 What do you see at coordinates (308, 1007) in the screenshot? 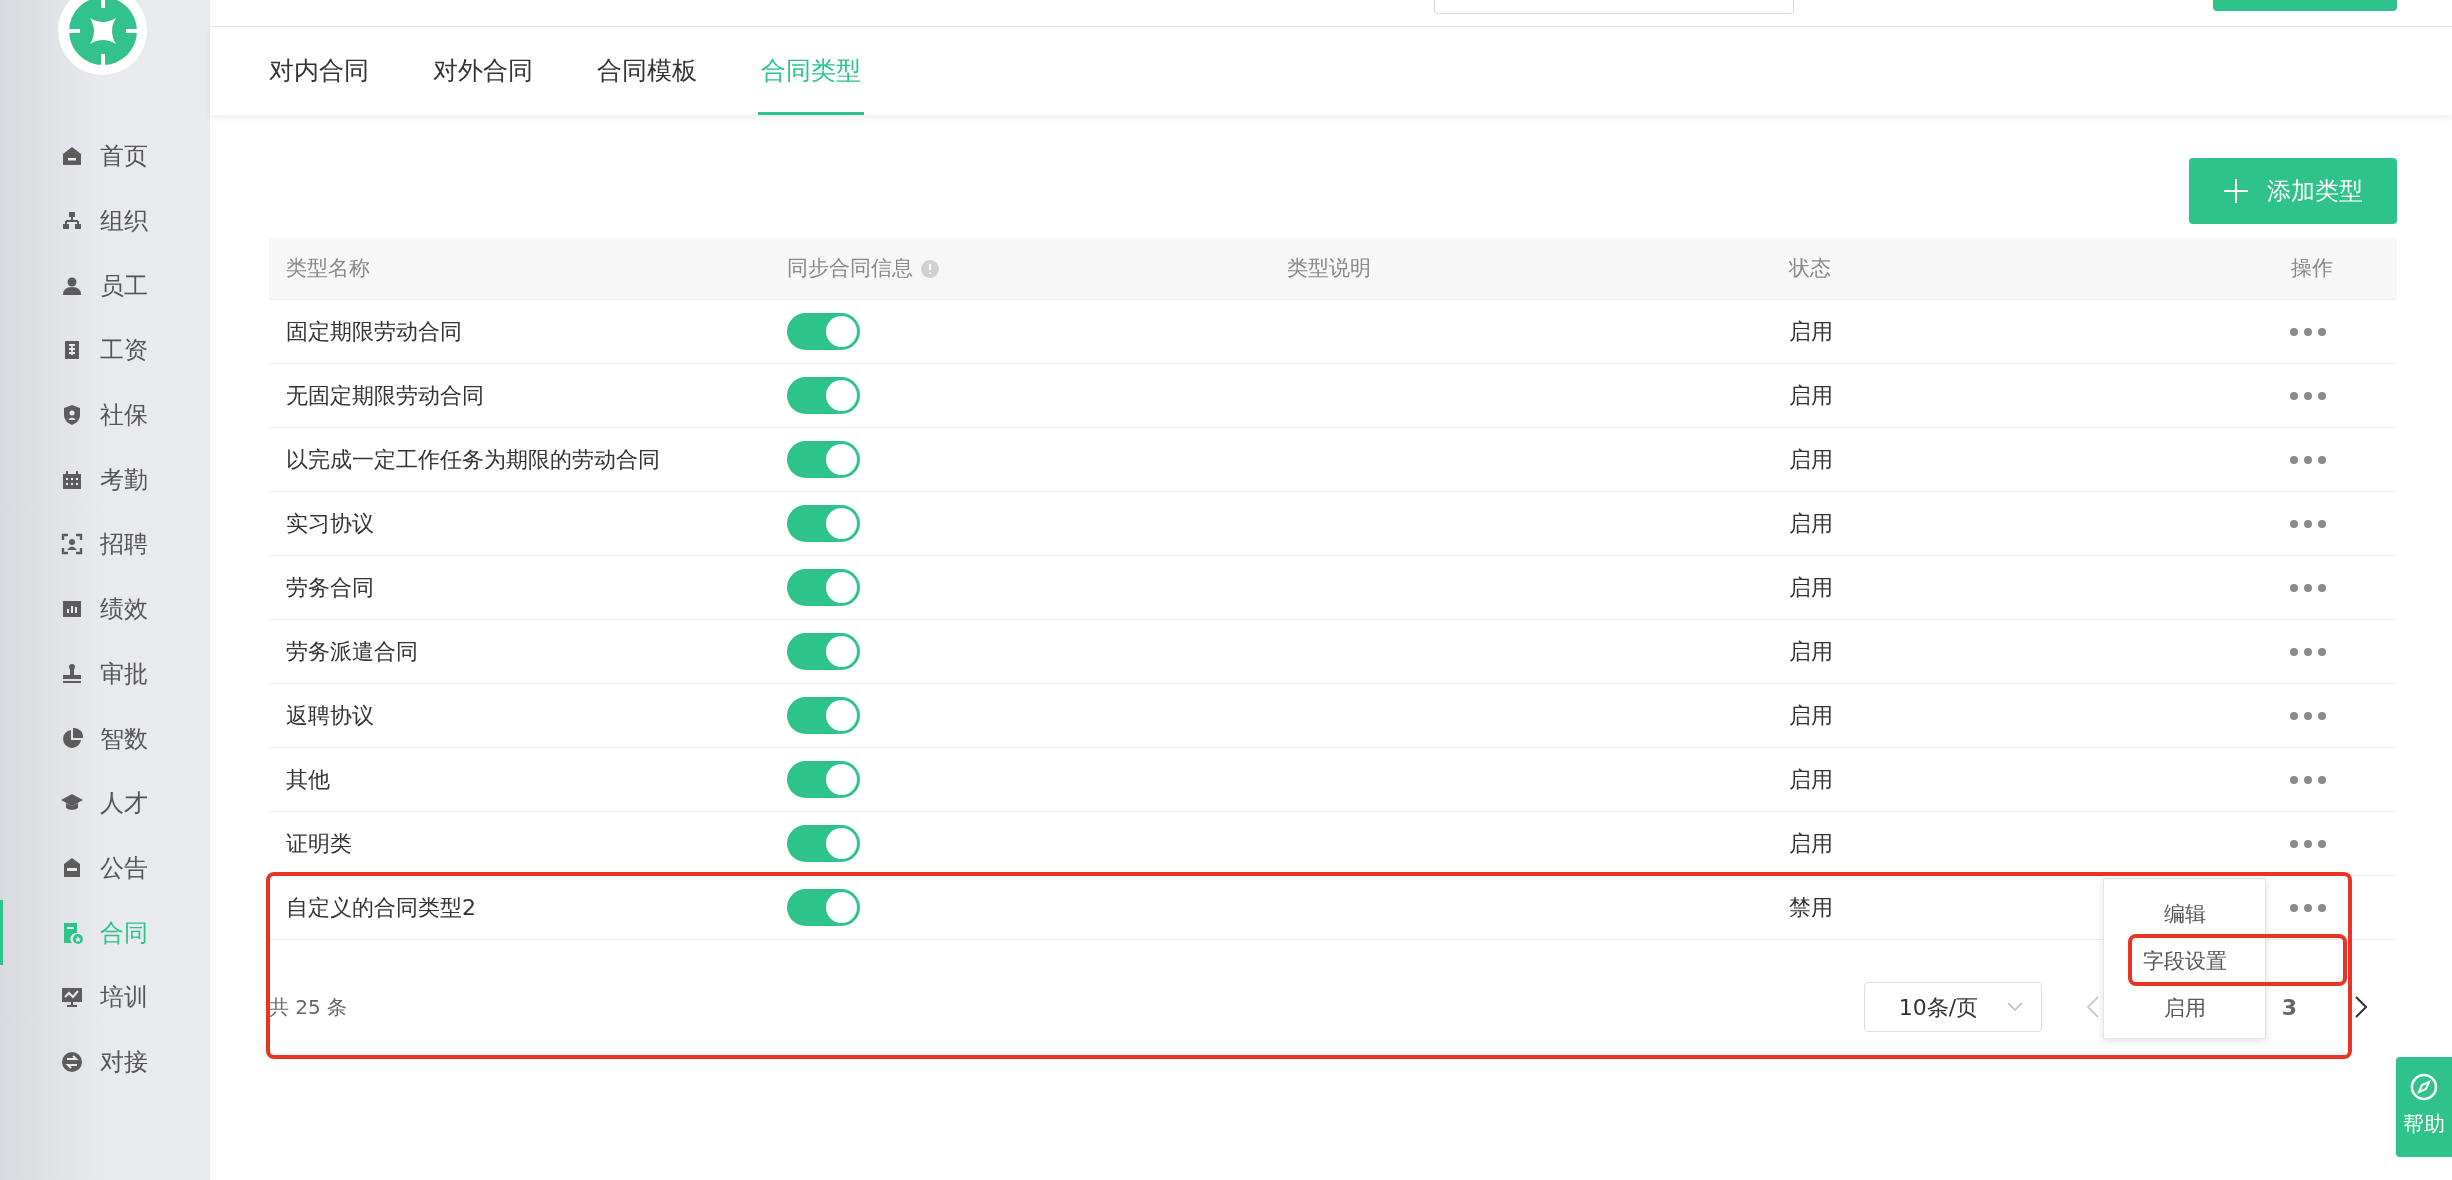
I see `total-count: 共 25 条` at bounding box center [308, 1007].